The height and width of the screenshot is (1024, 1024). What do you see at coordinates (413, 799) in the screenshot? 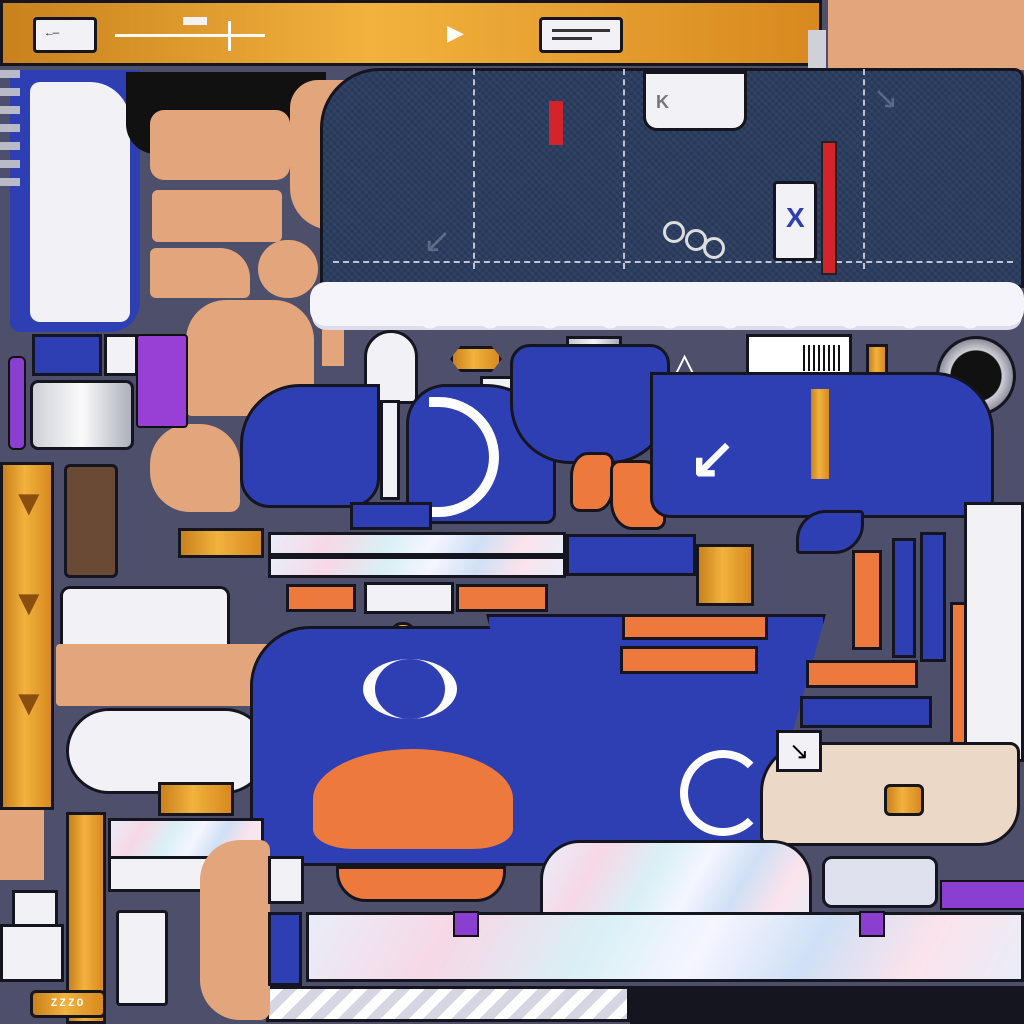
I see `flame-graphic` at bounding box center [413, 799].